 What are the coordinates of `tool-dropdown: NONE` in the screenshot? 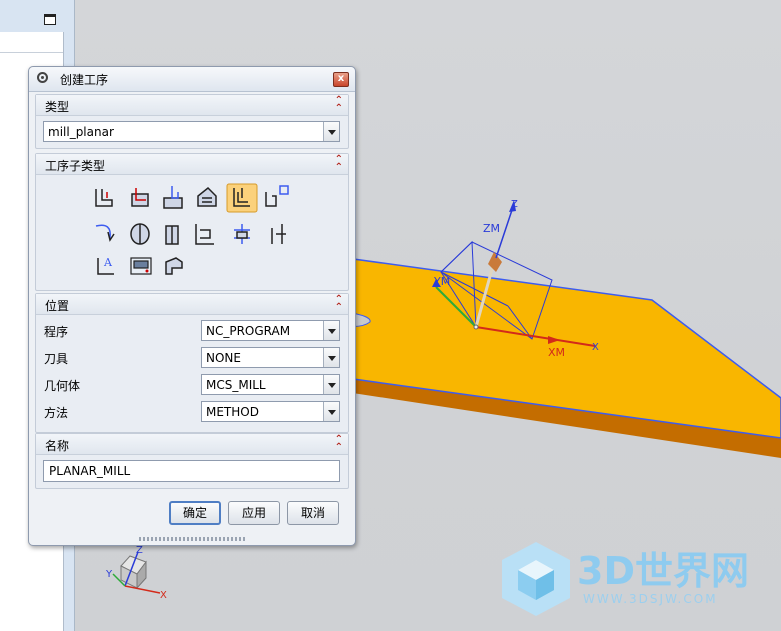 It's located at (270, 357).